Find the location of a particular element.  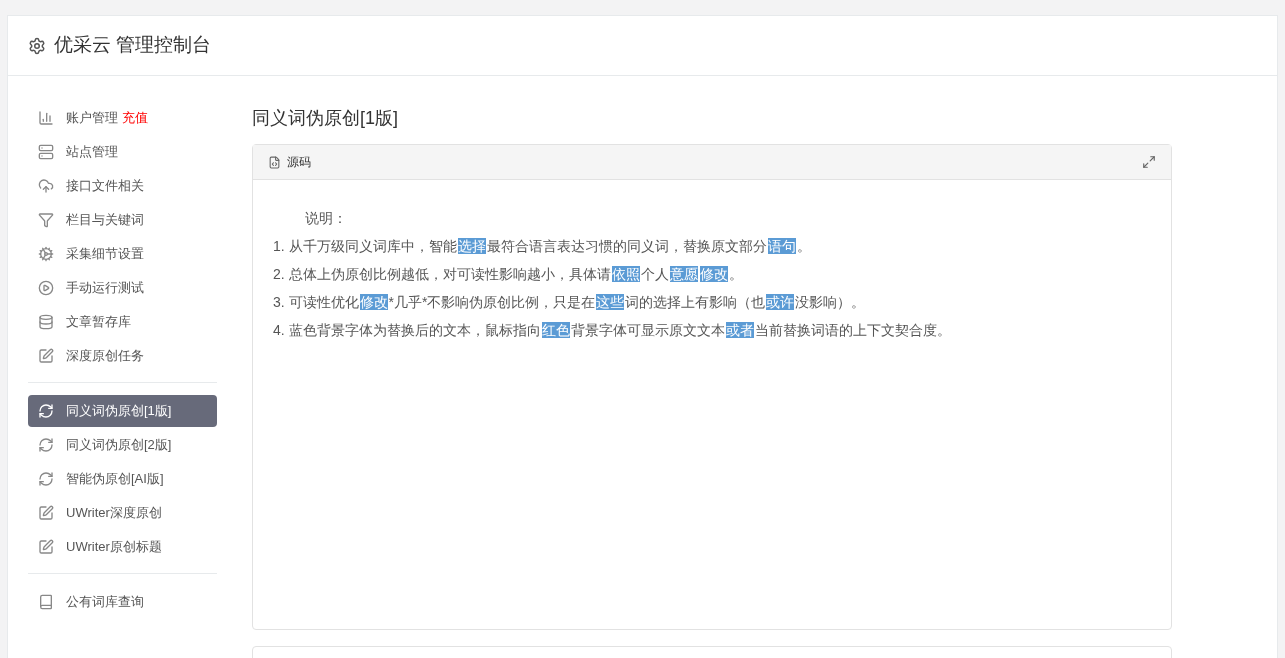

explanation-line: 2. 总体上伪原创比例越低，对可读性影响越小，具体请依照个人意愿修改。 is located at coordinates (508, 274).